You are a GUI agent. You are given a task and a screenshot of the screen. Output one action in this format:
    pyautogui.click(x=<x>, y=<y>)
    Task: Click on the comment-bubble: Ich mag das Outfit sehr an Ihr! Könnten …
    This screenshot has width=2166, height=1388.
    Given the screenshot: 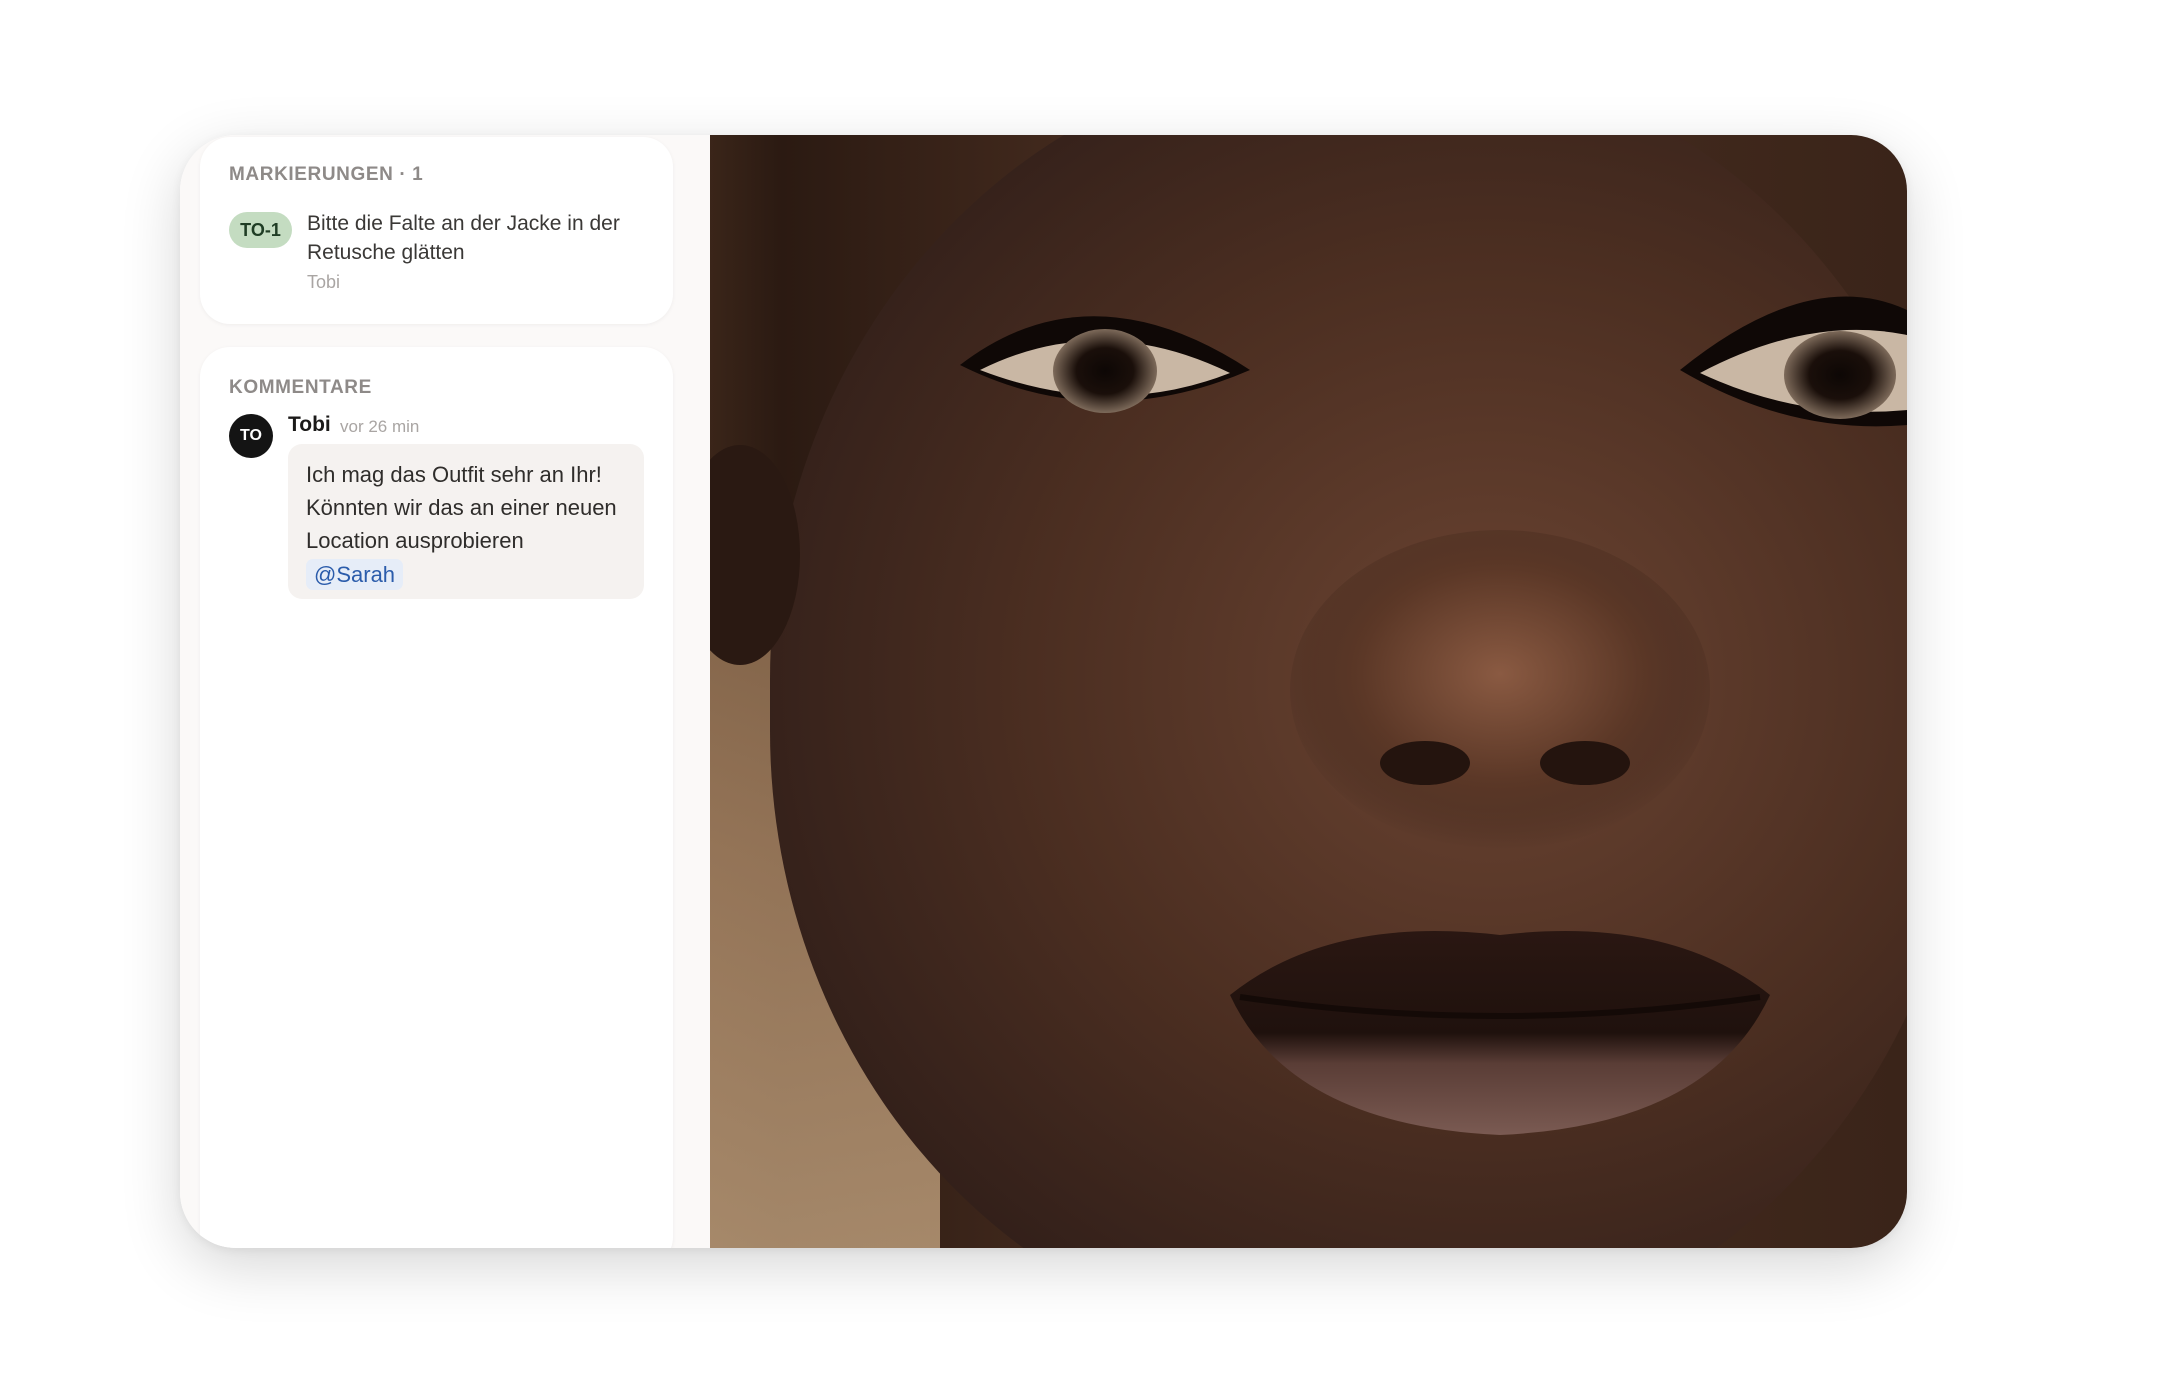 What is the action you would take?
    pyautogui.click(x=466, y=521)
    